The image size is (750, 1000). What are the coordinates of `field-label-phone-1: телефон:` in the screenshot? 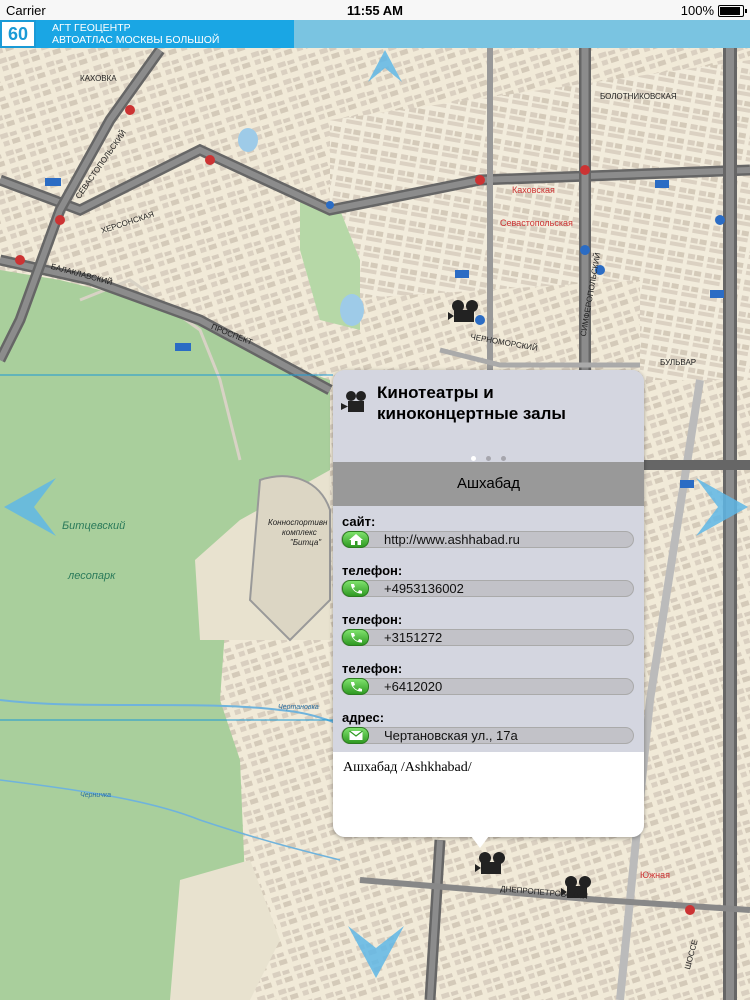 It's located at (372, 570).